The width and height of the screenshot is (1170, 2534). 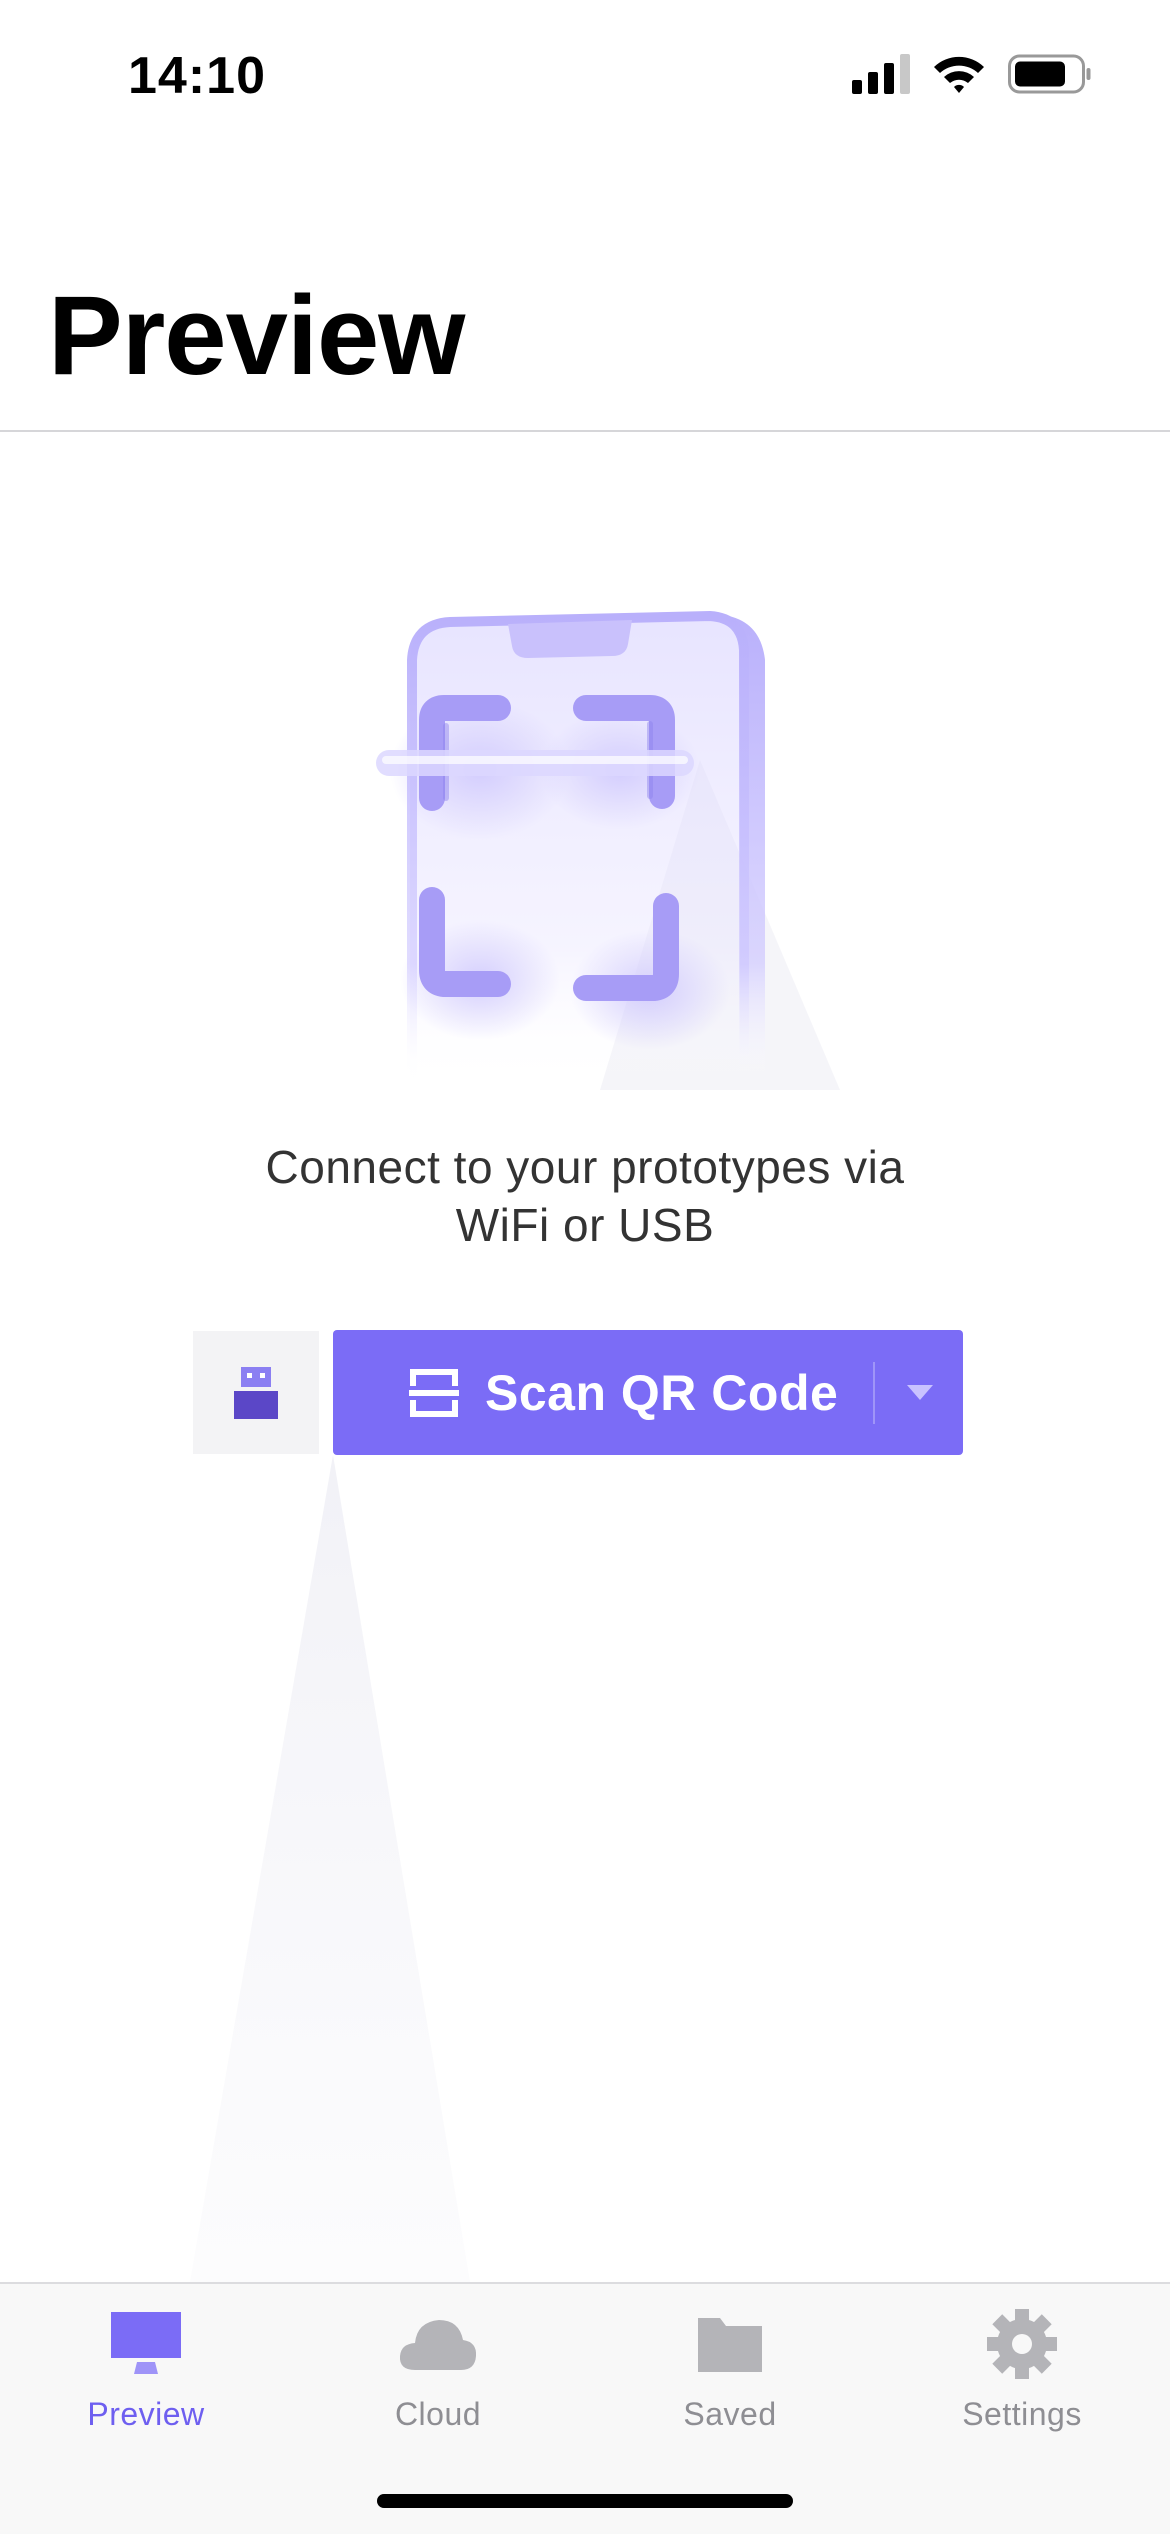 I want to click on scan-options-dropdown, so click(x=920, y=1392).